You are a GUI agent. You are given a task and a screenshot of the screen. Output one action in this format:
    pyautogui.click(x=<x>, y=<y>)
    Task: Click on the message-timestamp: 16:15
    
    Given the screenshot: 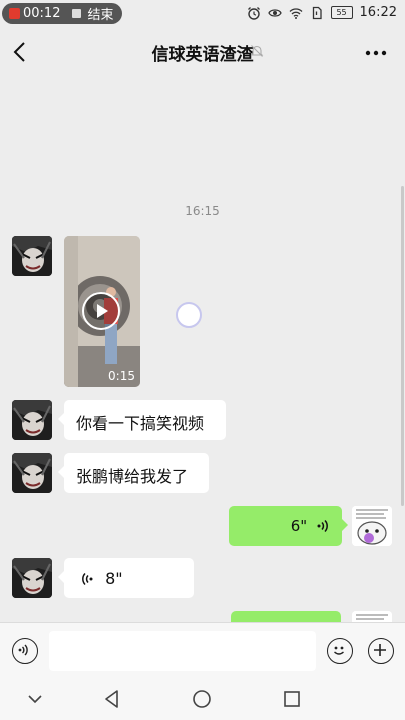 What is the action you would take?
    pyautogui.click(x=202, y=211)
    